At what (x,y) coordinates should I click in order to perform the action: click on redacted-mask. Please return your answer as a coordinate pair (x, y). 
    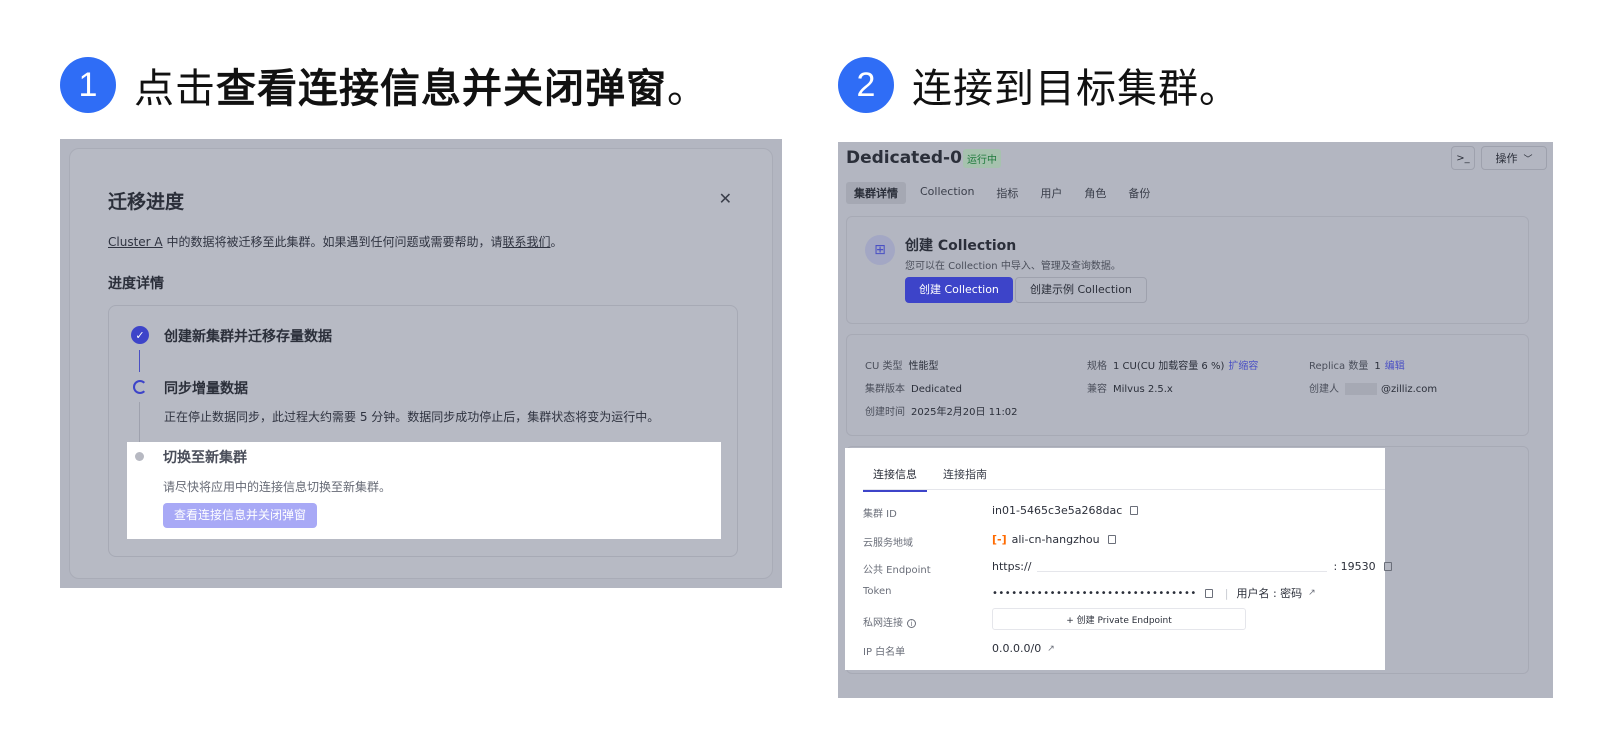
    Looking at the image, I should click on (1361, 389).